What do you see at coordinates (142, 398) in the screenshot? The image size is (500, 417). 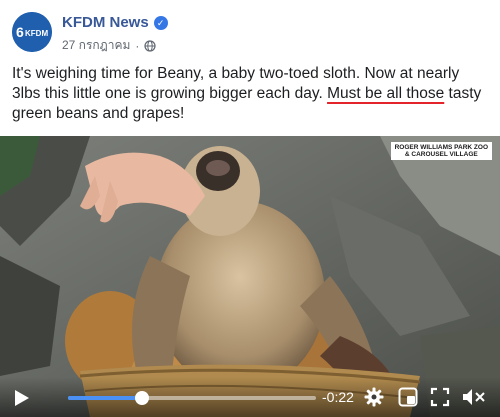 I see `progress-knob` at bounding box center [142, 398].